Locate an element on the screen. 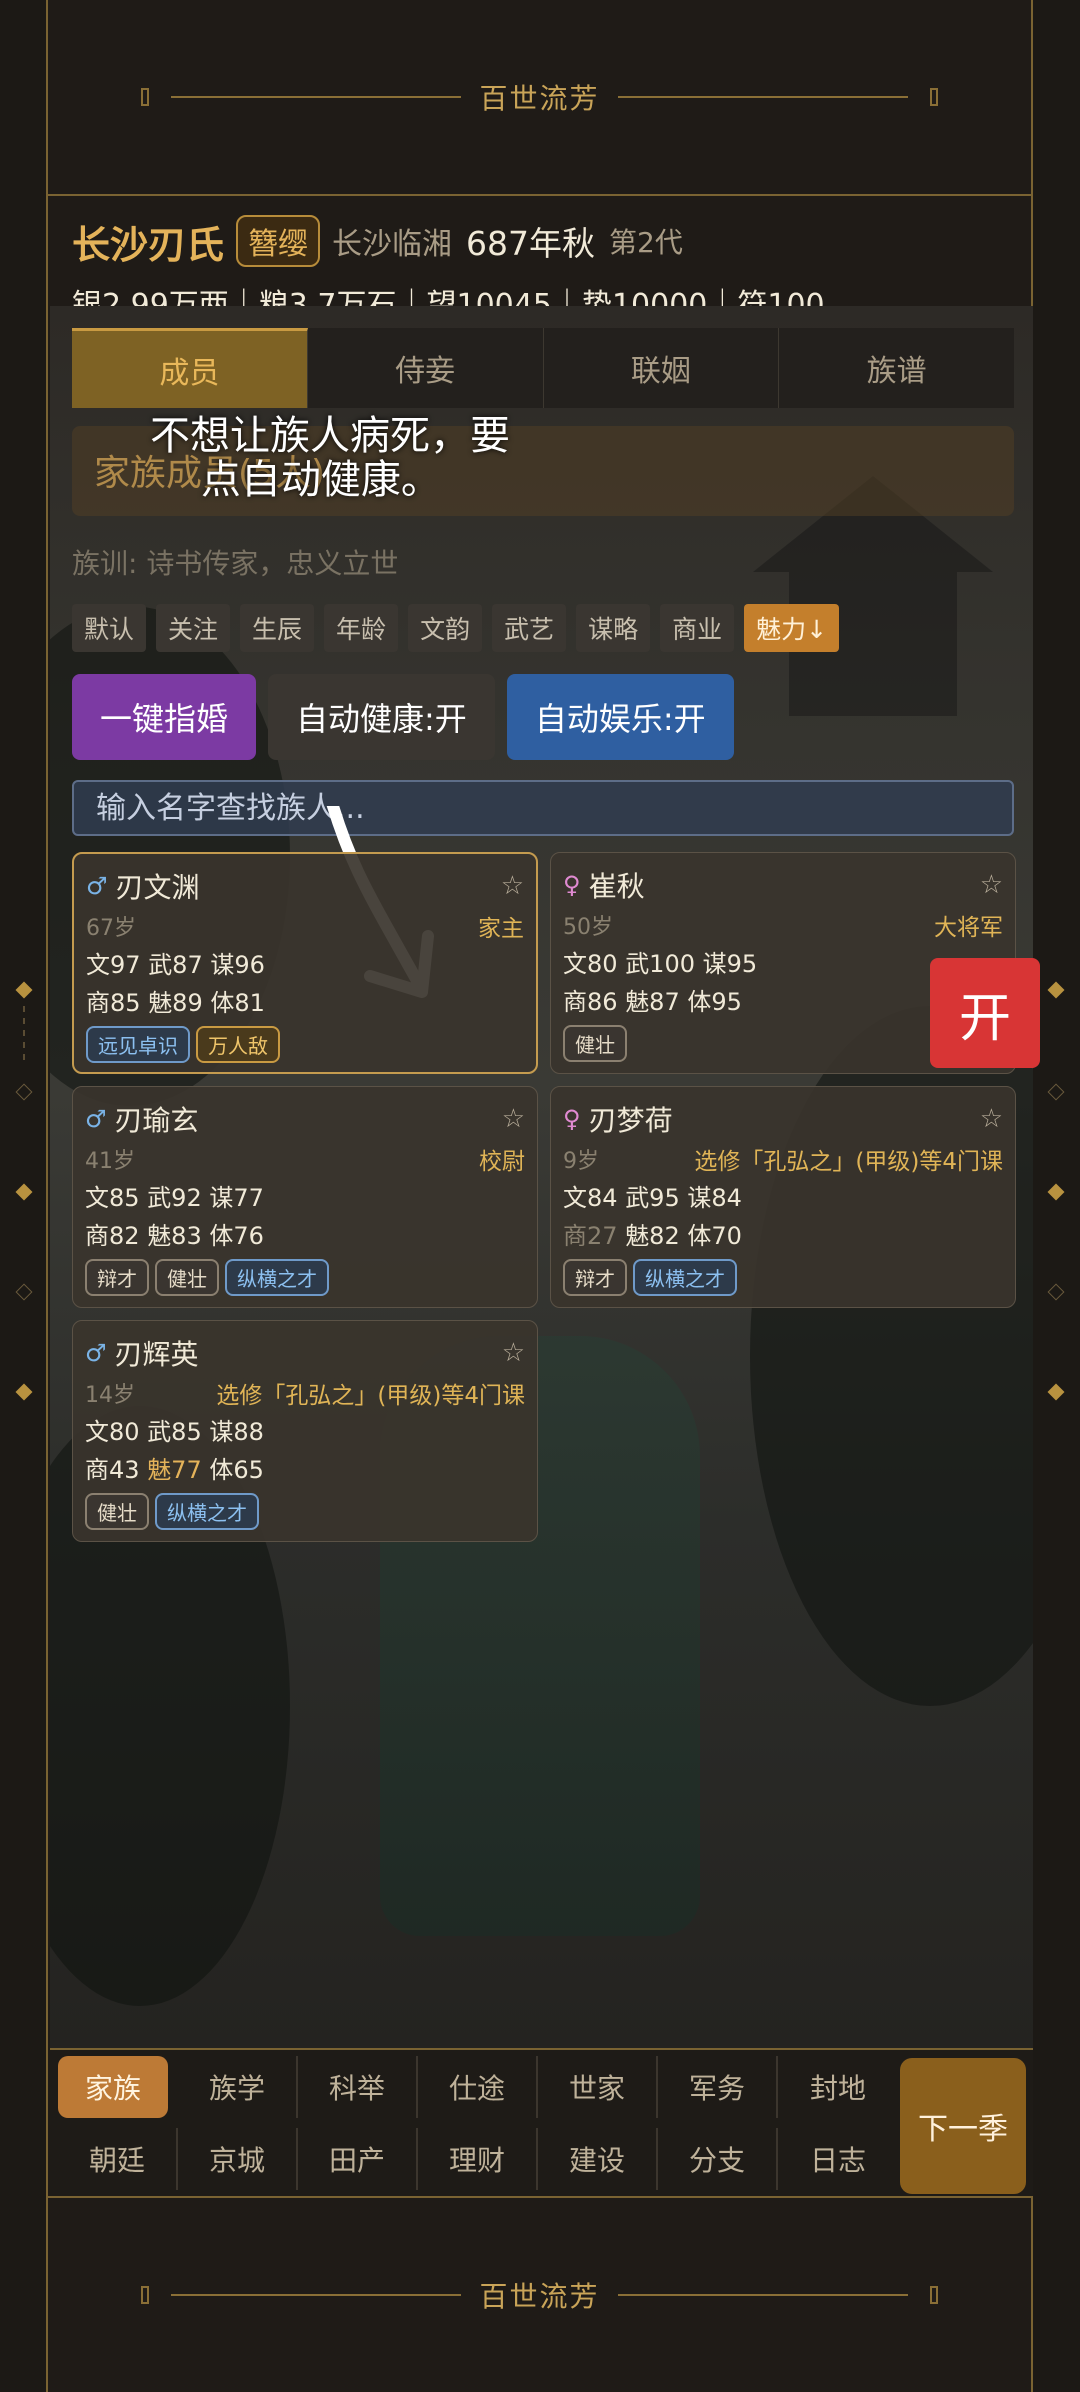 The width and height of the screenshot is (1080, 2392). stat-mou: 谋84 is located at coordinates (714, 1198).